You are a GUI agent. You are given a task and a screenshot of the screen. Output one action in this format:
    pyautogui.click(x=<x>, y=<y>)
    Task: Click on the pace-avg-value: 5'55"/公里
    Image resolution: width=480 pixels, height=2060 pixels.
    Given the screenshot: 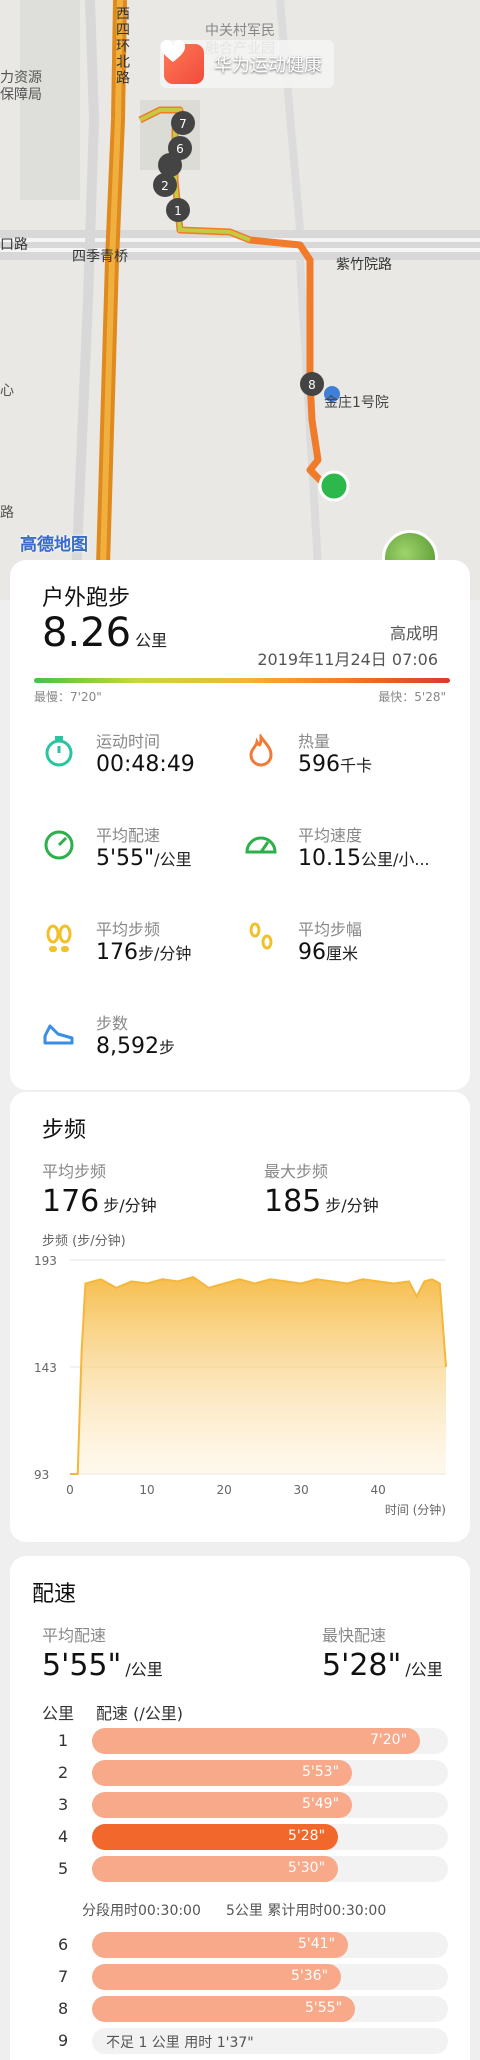 What is the action you would take?
    pyautogui.click(x=102, y=1665)
    